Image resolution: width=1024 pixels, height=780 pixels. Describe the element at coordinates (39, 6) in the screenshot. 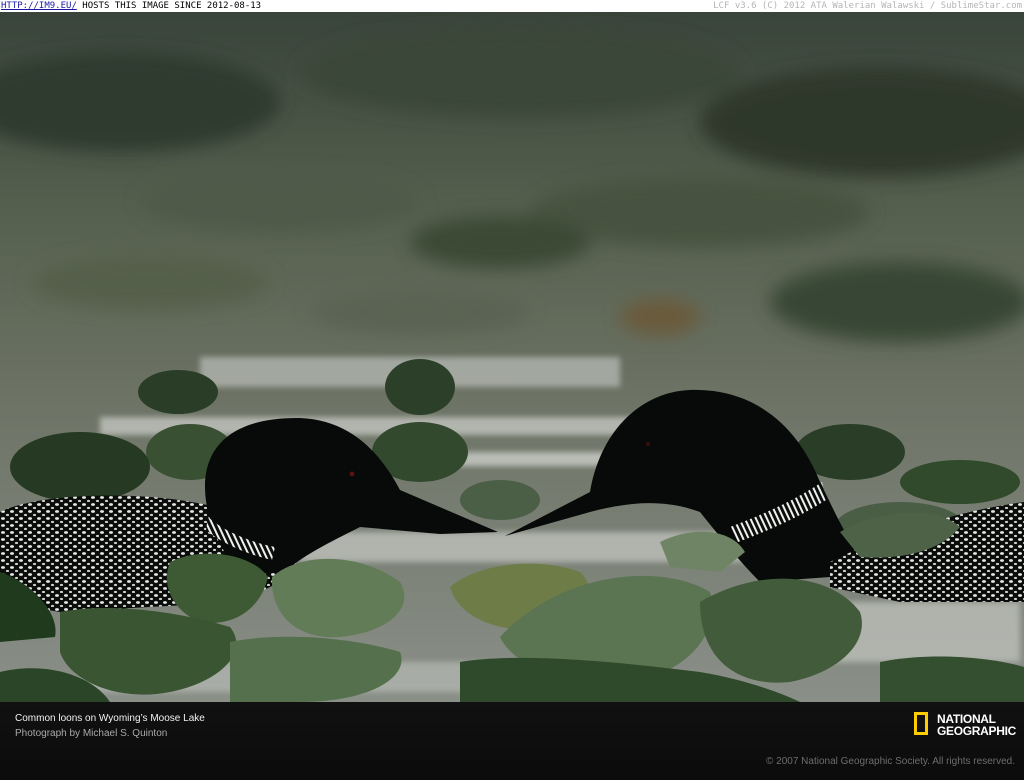

I see `im9-link: HTTP://IM9.EU/` at that location.